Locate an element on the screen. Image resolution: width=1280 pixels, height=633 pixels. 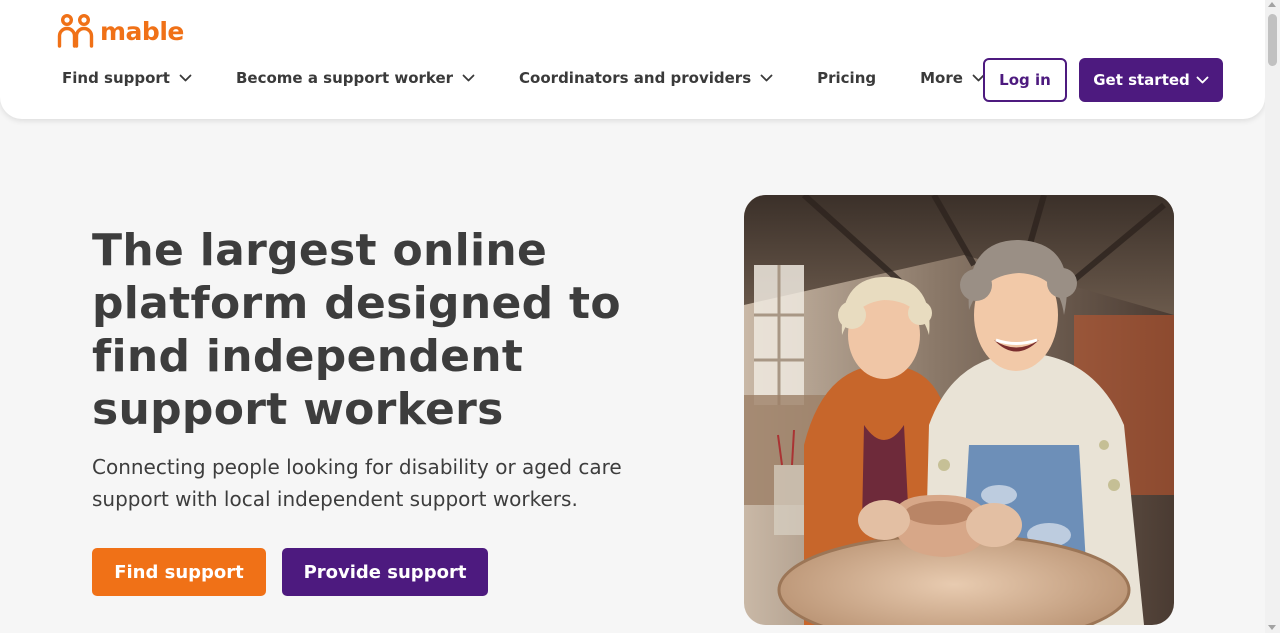
get-started-button: Get started is located at coordinates (1151, 80).